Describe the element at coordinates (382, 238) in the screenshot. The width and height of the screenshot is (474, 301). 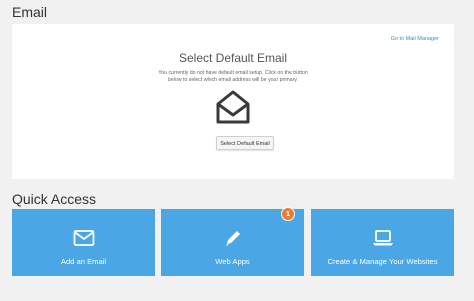
I see `laptop-icon` at that location.